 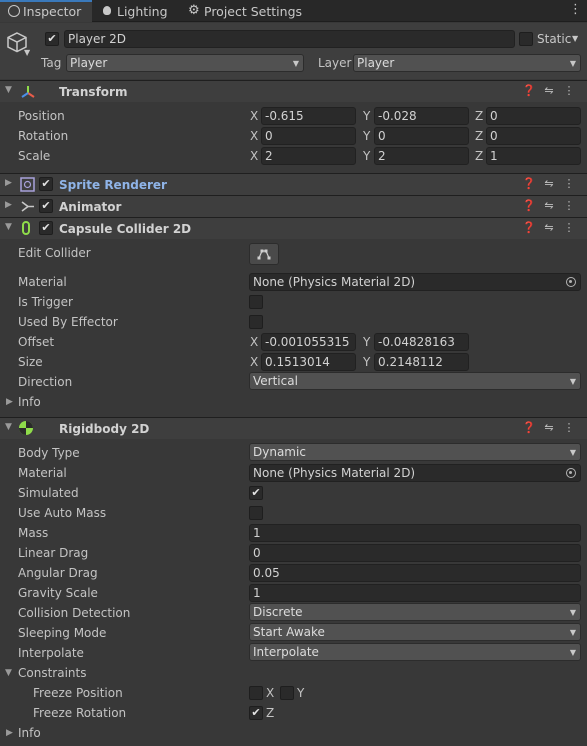 I want to click on rotation-y-label: Y, so click(x=366, y=136).